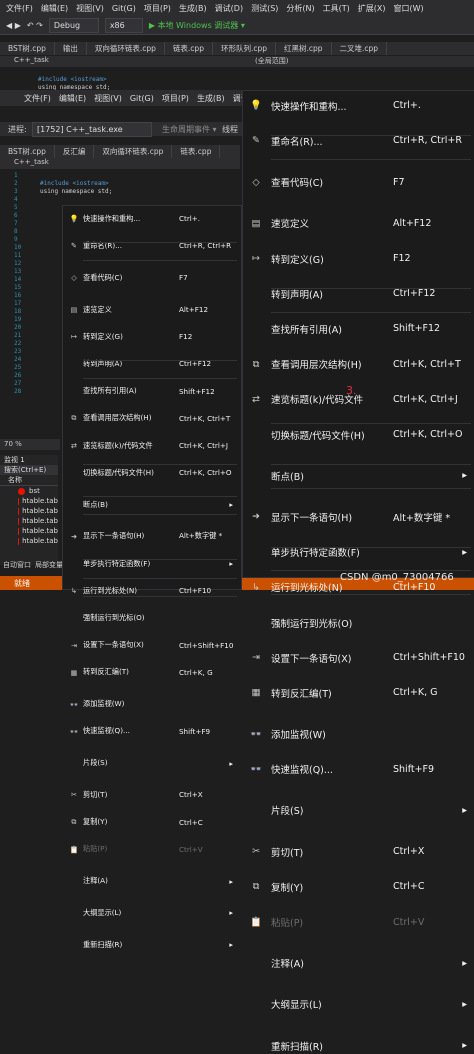  I want to click on menu-item-8: 分析(N), so click(300, 8).